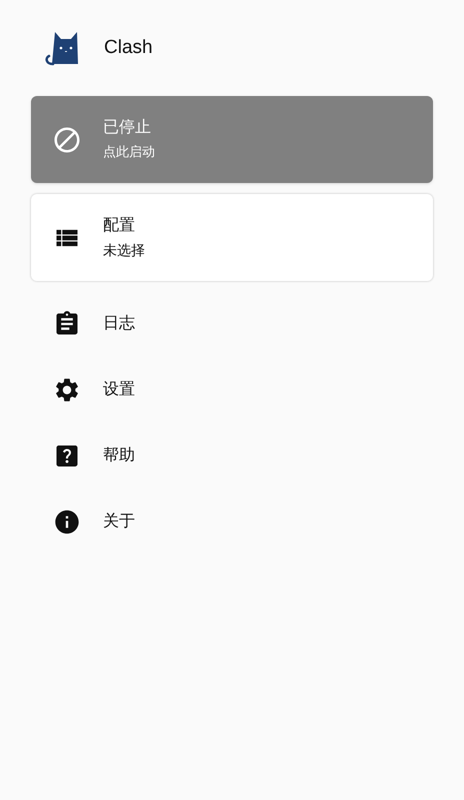  What do you see at coordinates (232, 324) in the screenshot?
I see `menu-item: 日志` at bounding box center [232, 324].